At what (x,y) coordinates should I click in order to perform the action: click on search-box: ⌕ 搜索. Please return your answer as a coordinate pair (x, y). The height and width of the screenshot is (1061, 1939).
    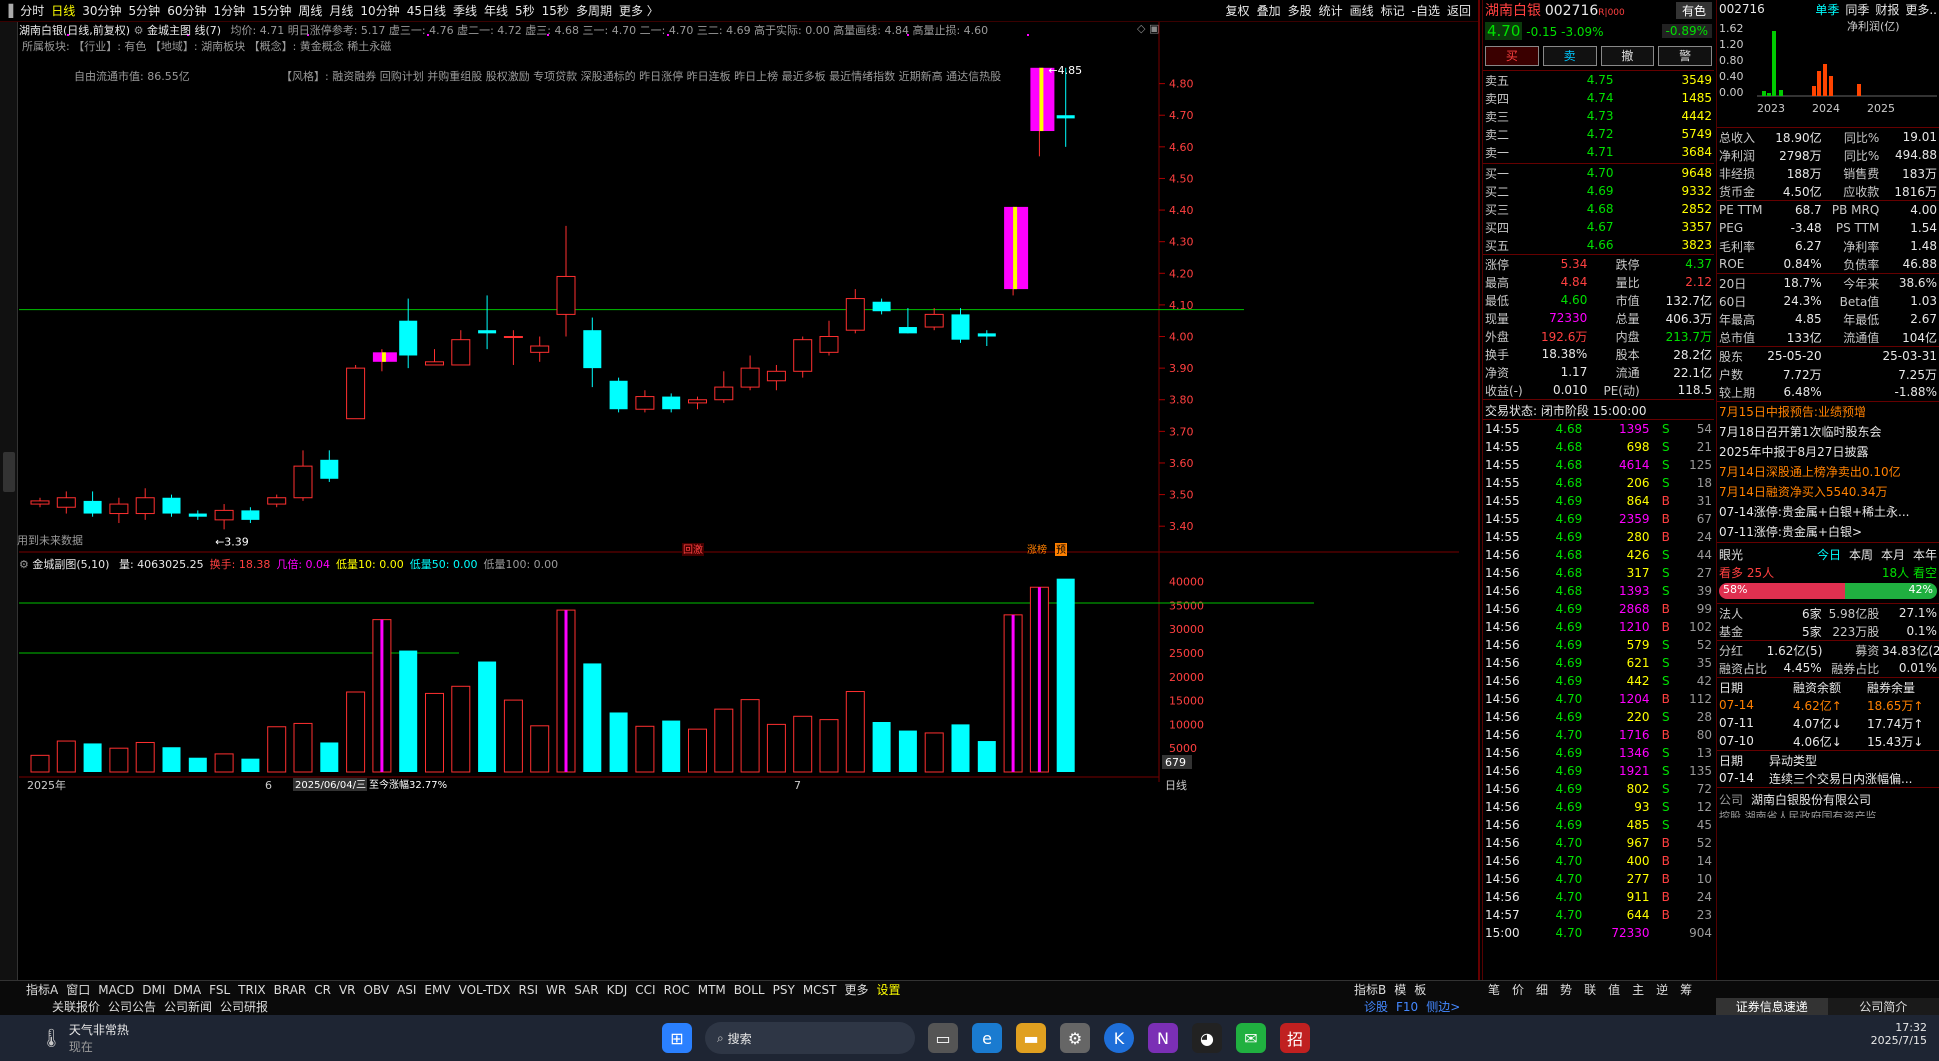
    Looking at the image, I should click on (810, 1038).